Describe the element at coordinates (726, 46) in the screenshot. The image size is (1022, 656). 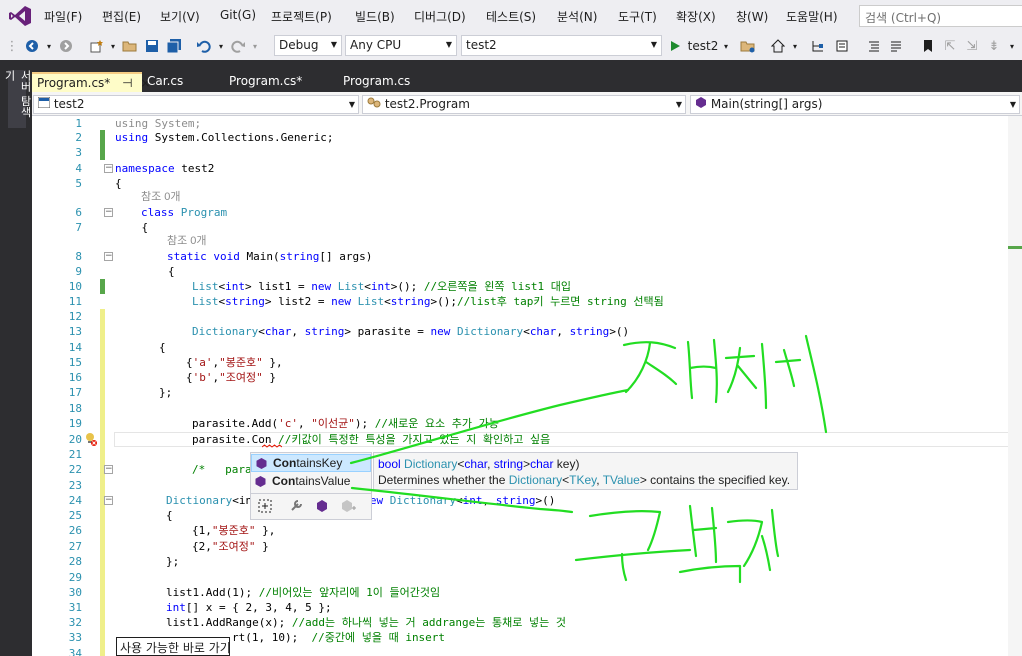
I see `start-dropdown-icon: ▾` at that location.